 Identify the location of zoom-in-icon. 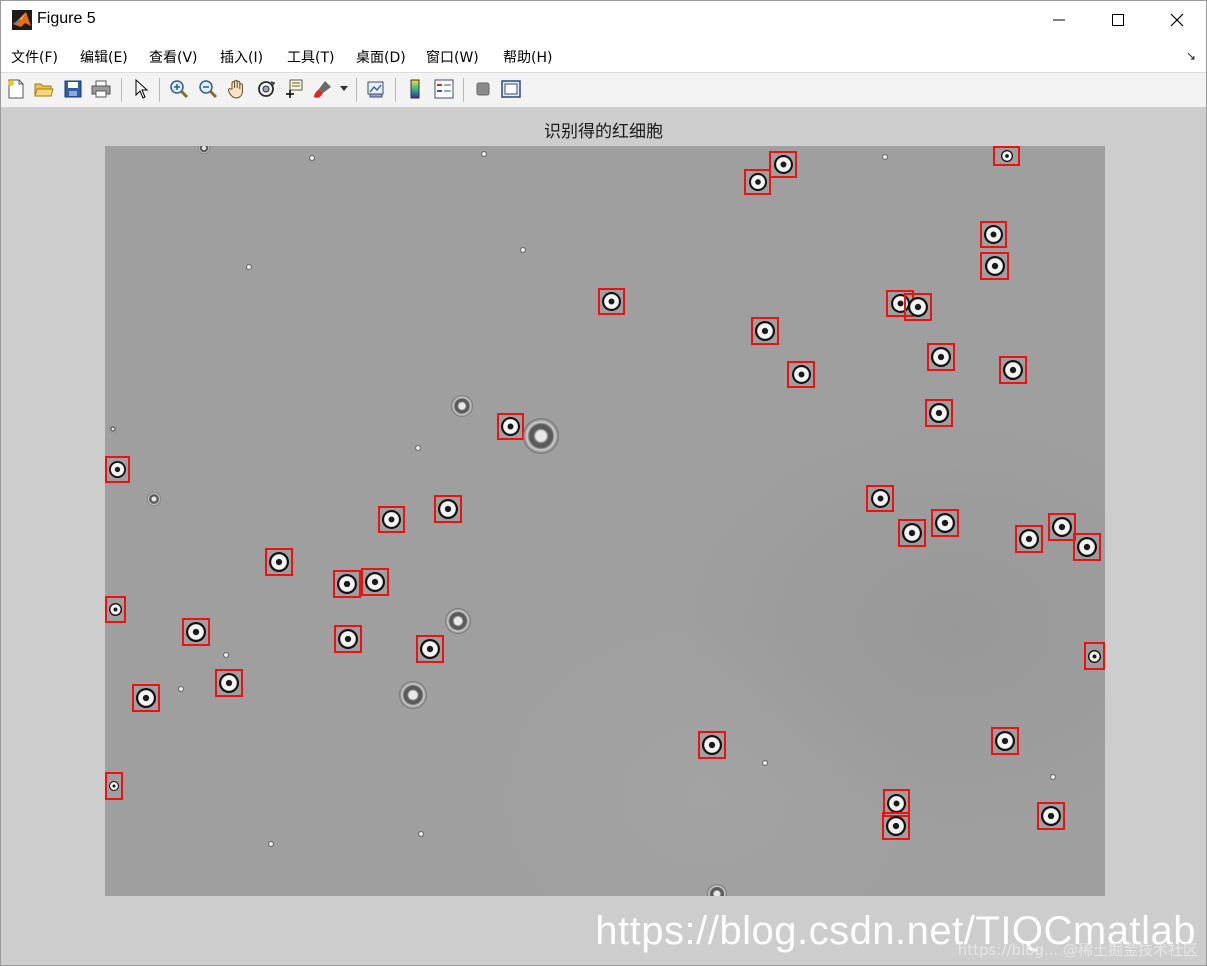
(179, 89).